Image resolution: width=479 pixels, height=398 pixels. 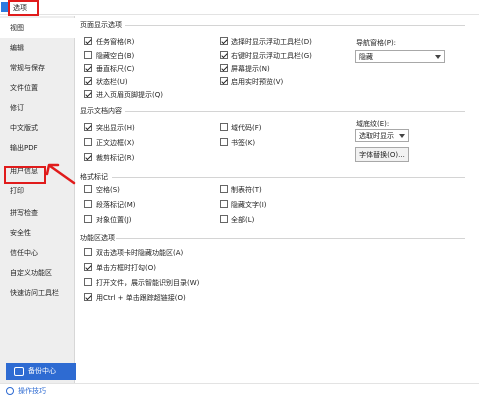 I want to click on tips-icon, so click(x=10, y=391).